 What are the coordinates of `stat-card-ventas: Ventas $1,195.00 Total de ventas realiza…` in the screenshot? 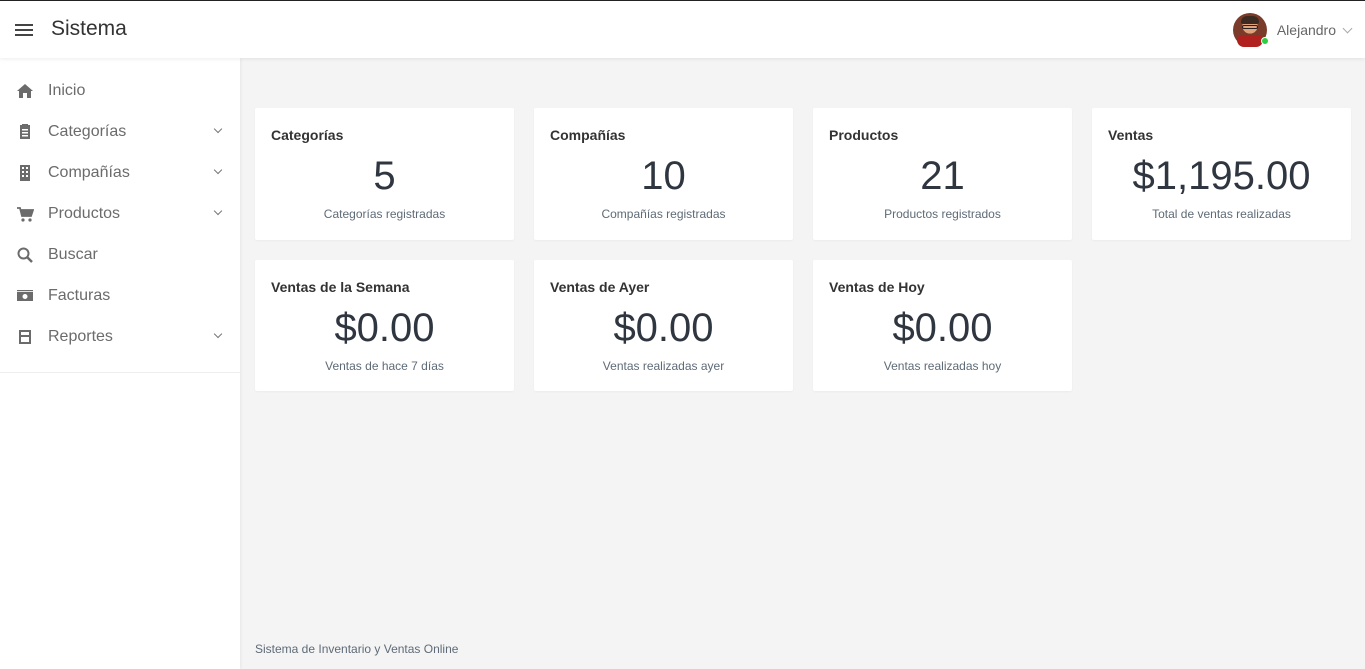 It's located at (1221, 174).